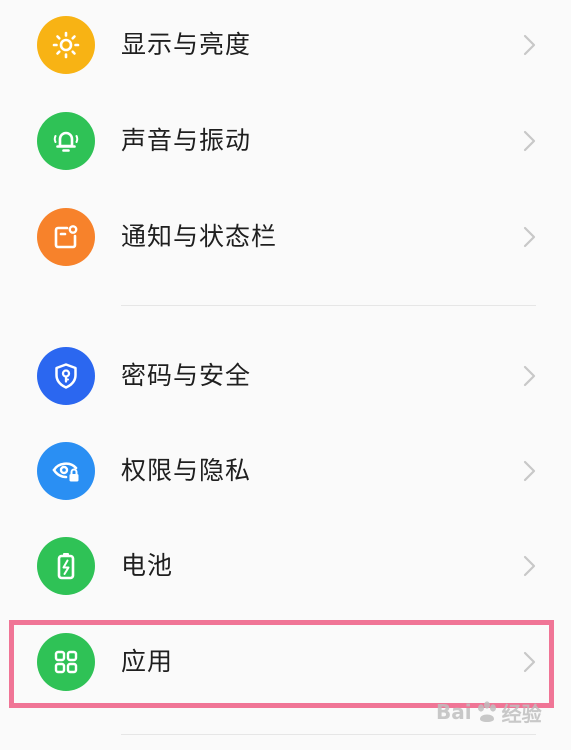 This screenshot has width=571, height=750. Describe the element at coordinates (66, 141) in the screenshot. I see `bell-icon` at that location.